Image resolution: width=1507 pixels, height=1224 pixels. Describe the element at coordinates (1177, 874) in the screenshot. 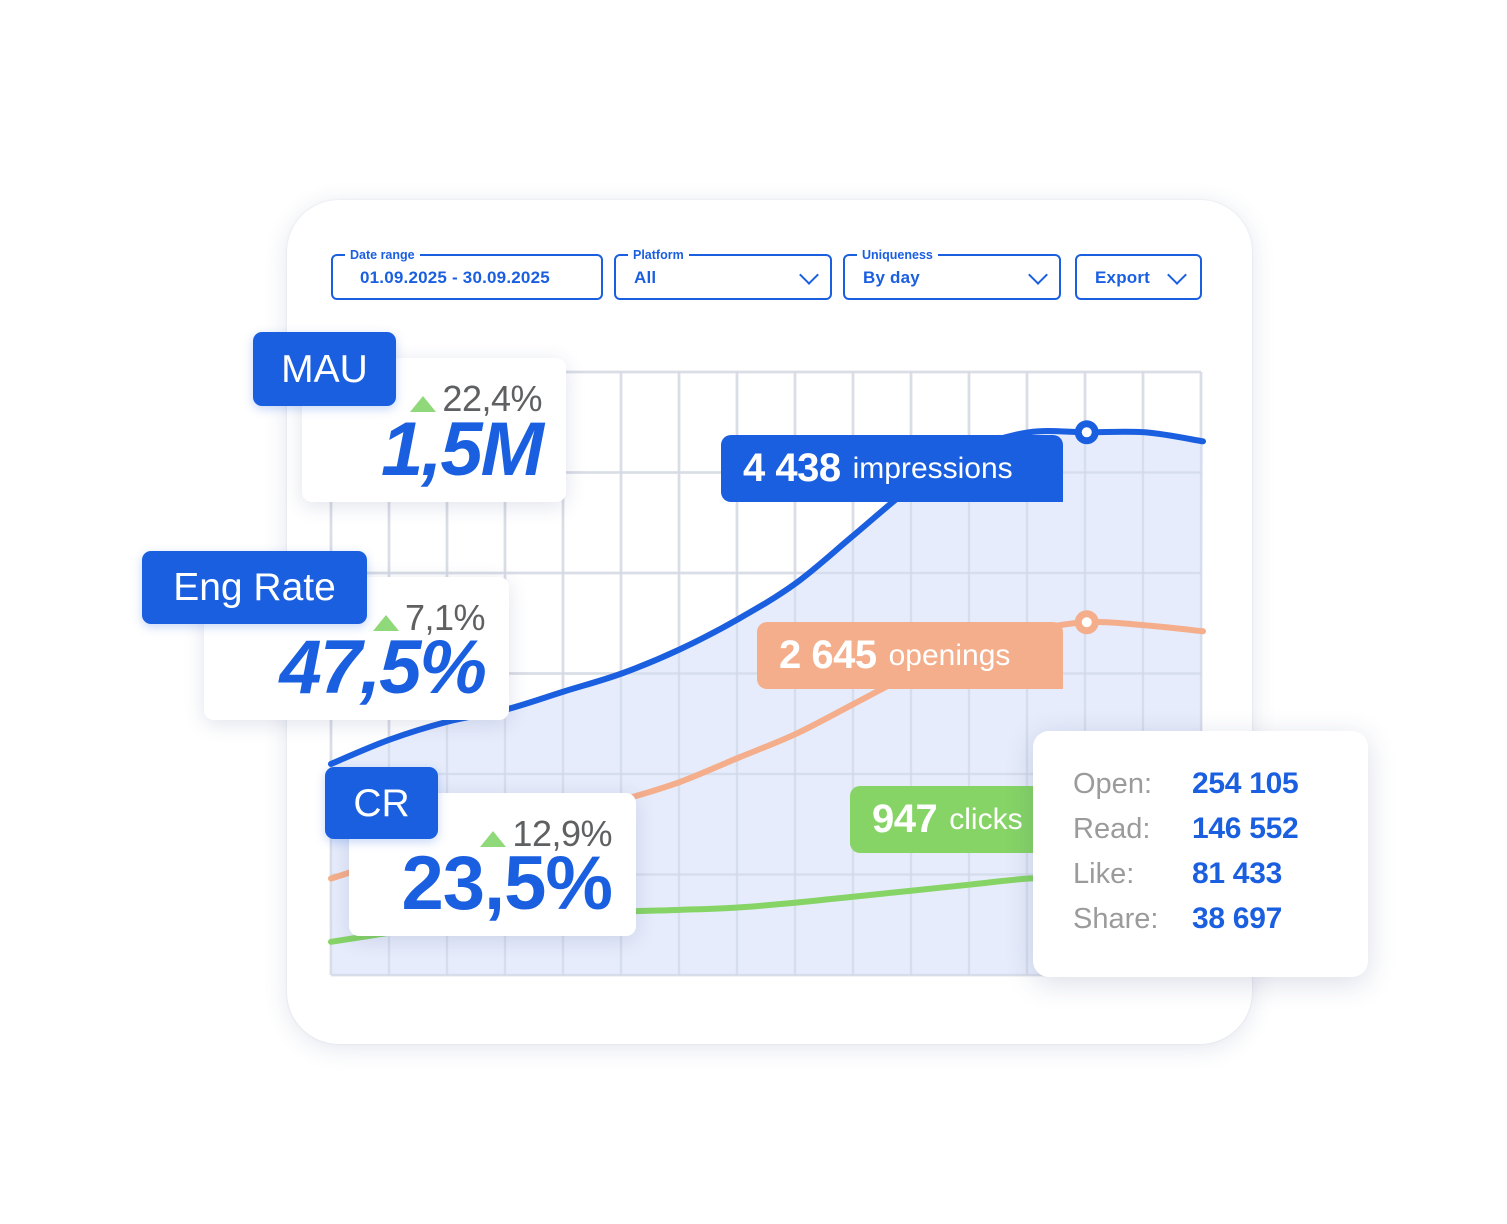

I see `tooltip-row-like: Like: 81 433` at that location.